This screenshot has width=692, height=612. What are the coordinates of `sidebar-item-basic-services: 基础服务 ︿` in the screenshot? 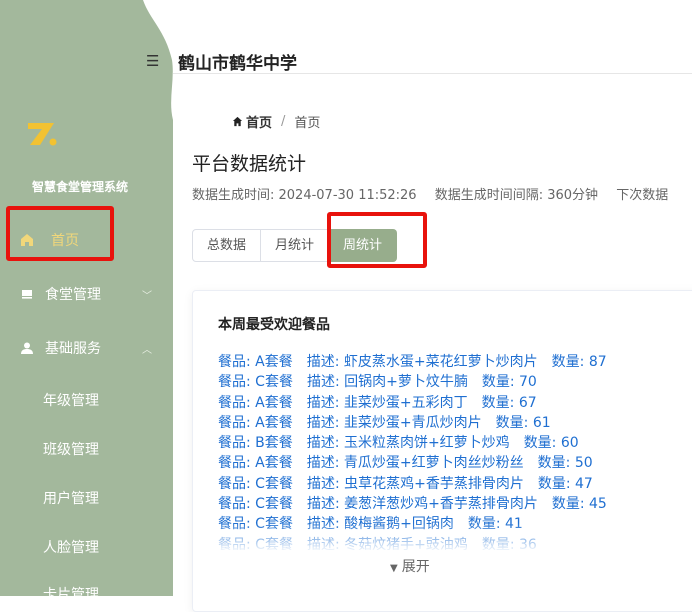 It's located at (86, 348).